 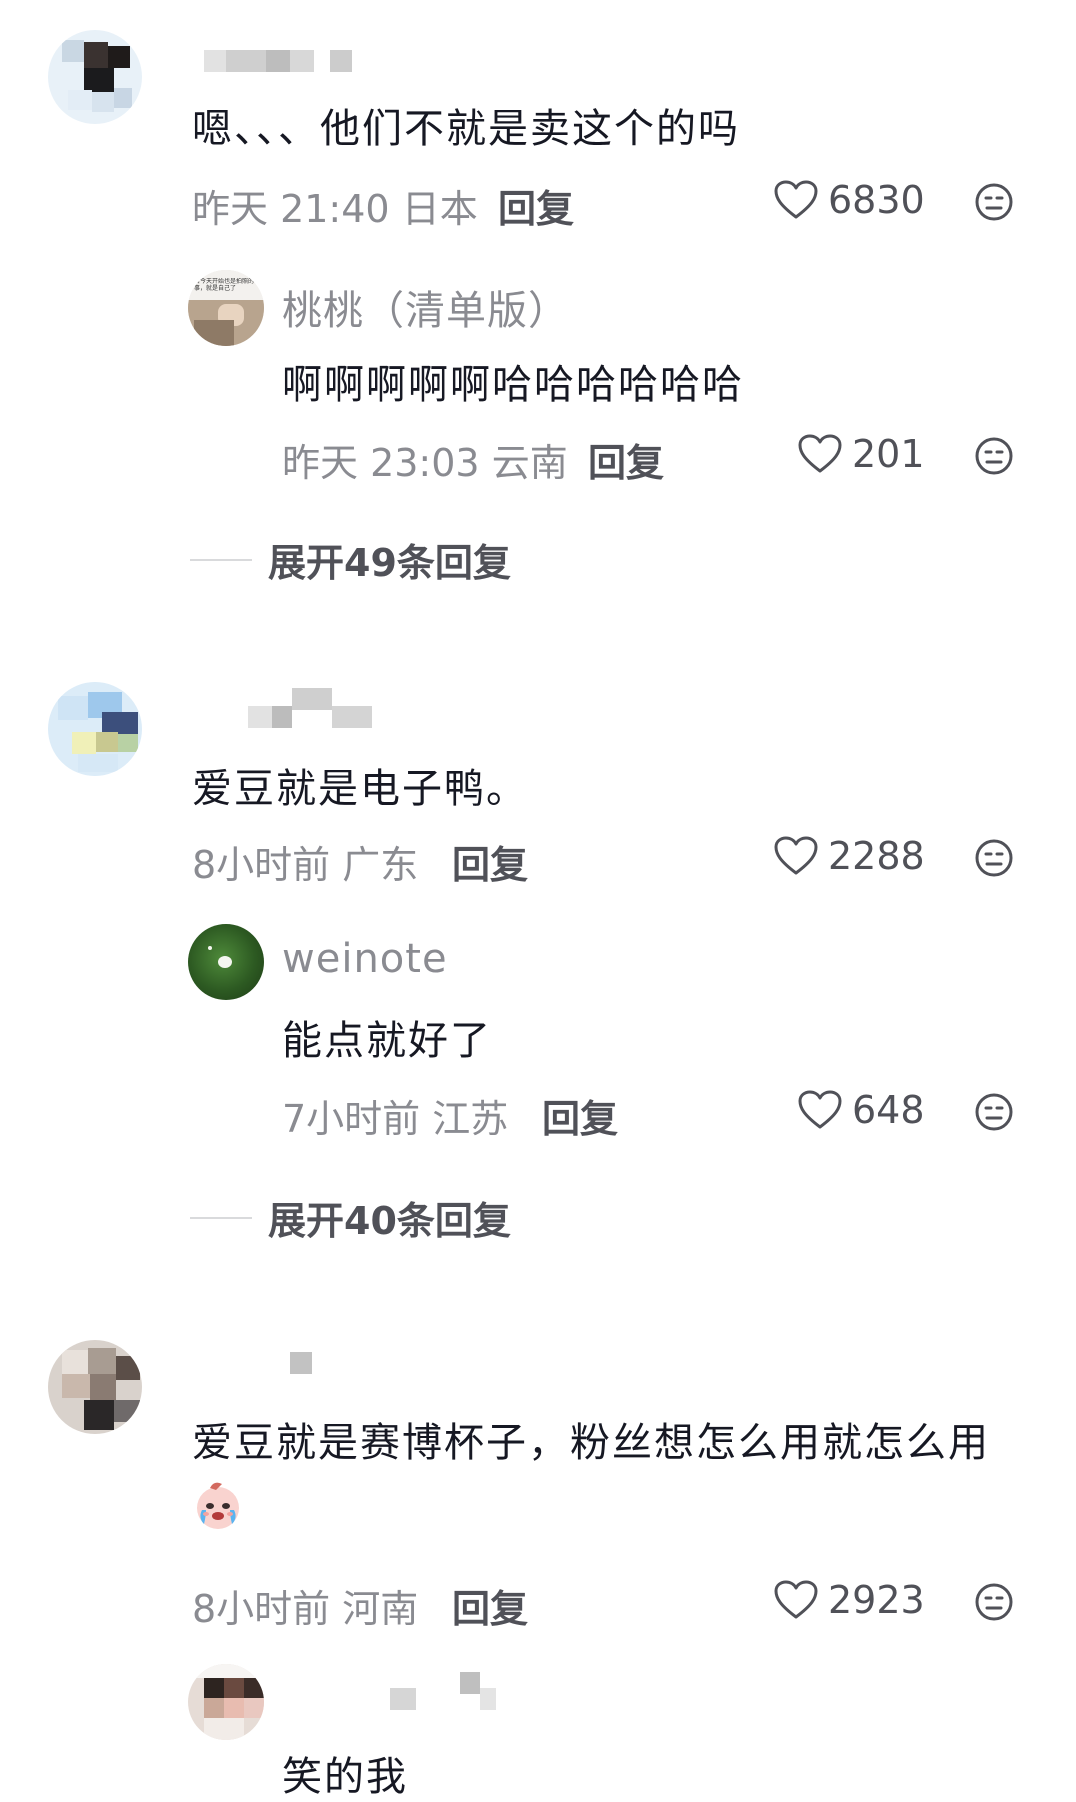 I want to click on like-count: 6830, so click(x=876, y=200).